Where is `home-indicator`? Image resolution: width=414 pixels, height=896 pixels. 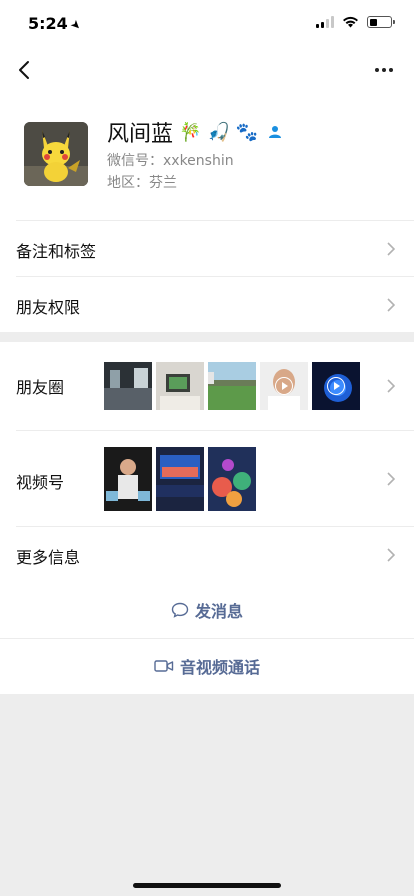 home-indicator is located at coordinates (207, 885).